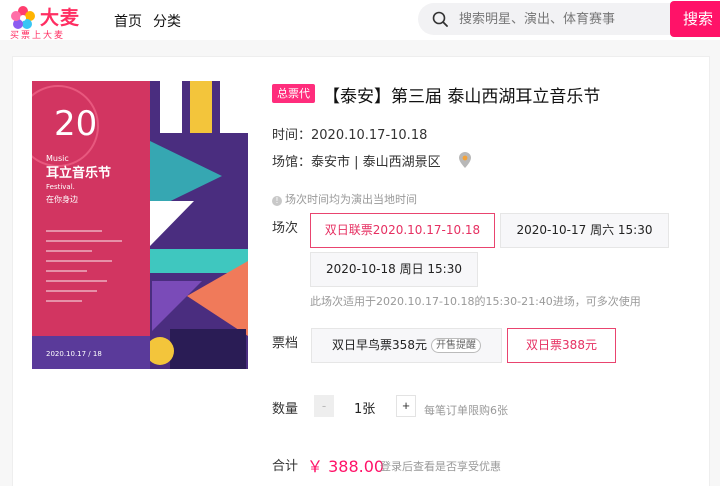 The height and width of the screenshot is (486, 720). Describe the element at coordinates (466, 410) in the screenshot. I see `purchase-limit-note: 每笔订单限购6张` at that location.